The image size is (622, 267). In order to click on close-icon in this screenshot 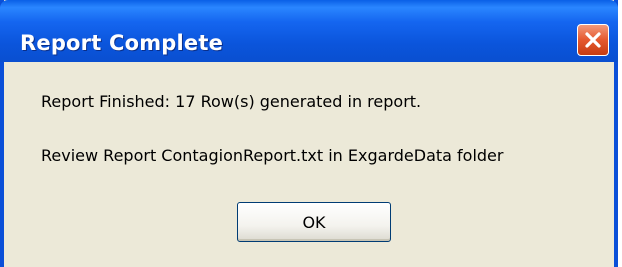, I will do `click(593, 40)`.